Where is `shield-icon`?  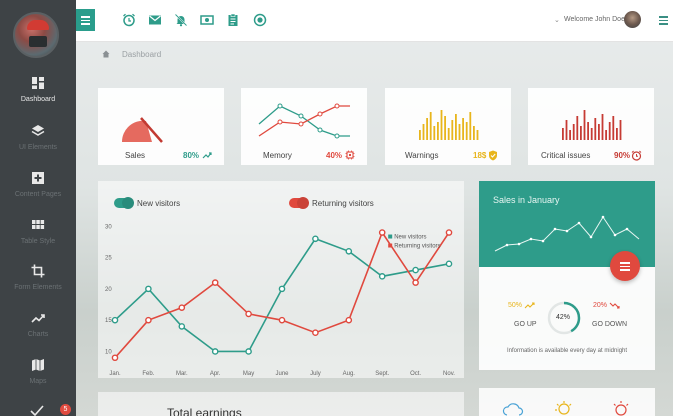
shield-icon is located at coordinates (493, 155).